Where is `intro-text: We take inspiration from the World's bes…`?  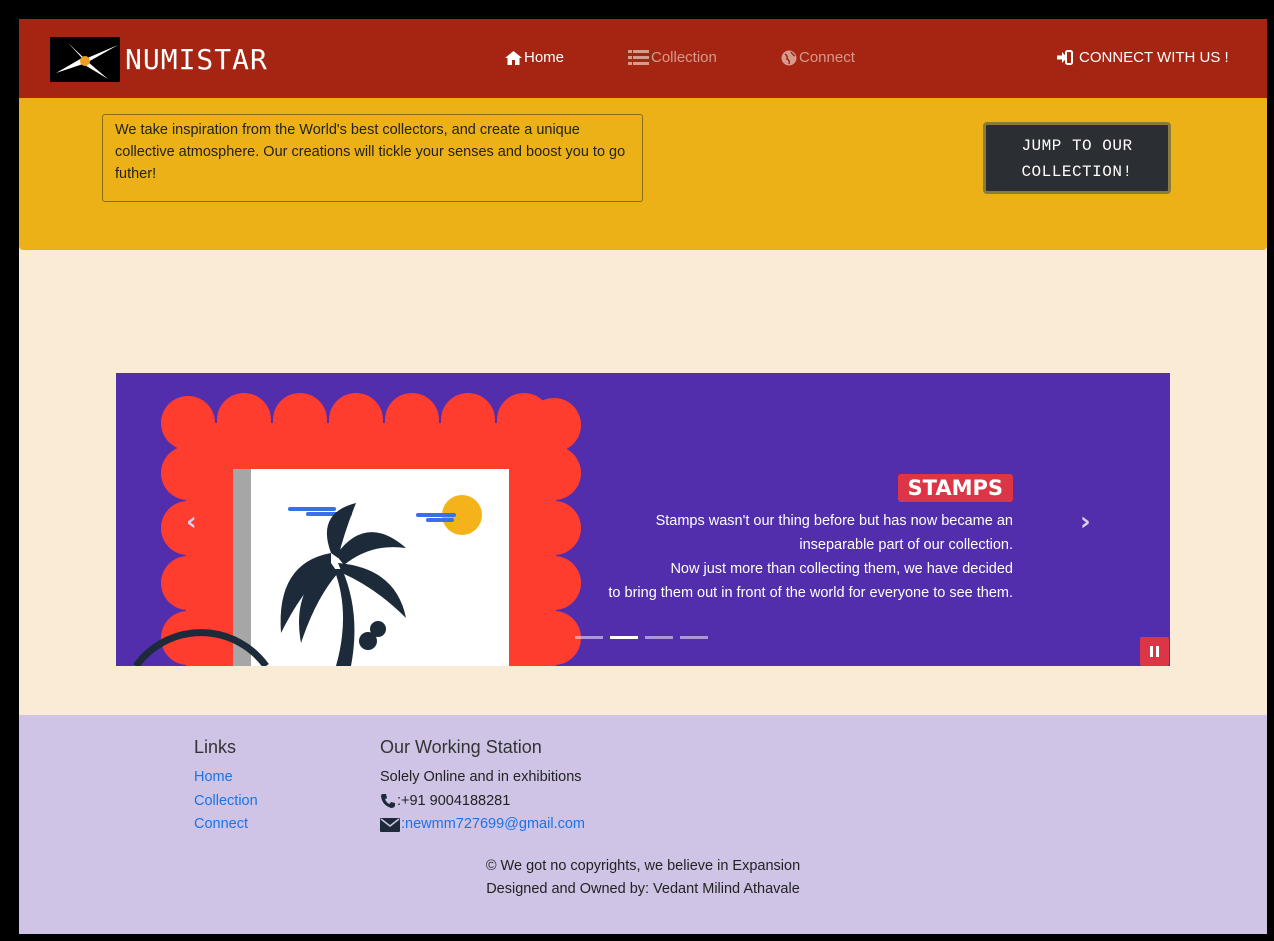 intro-text: We take inspiration from the World's bes… is located at coordinates (372, 158).